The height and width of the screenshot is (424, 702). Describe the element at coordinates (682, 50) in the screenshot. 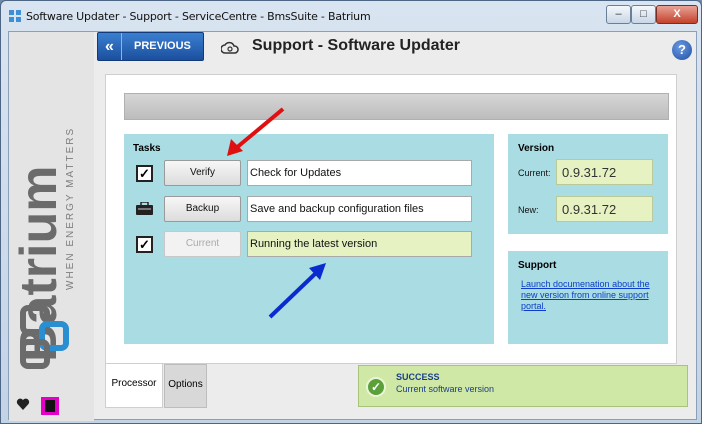

I see `help-icon: ?` at that location.